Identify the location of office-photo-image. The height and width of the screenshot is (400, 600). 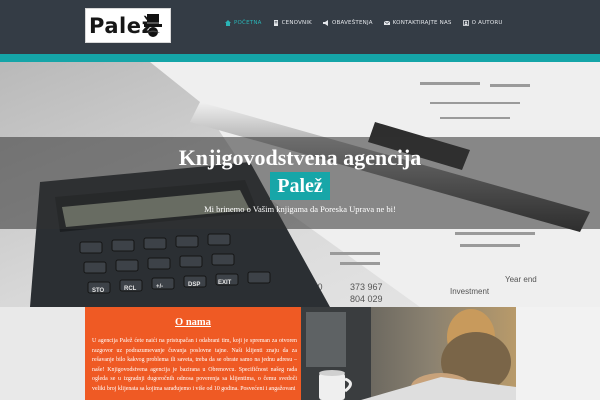
(408, 353).